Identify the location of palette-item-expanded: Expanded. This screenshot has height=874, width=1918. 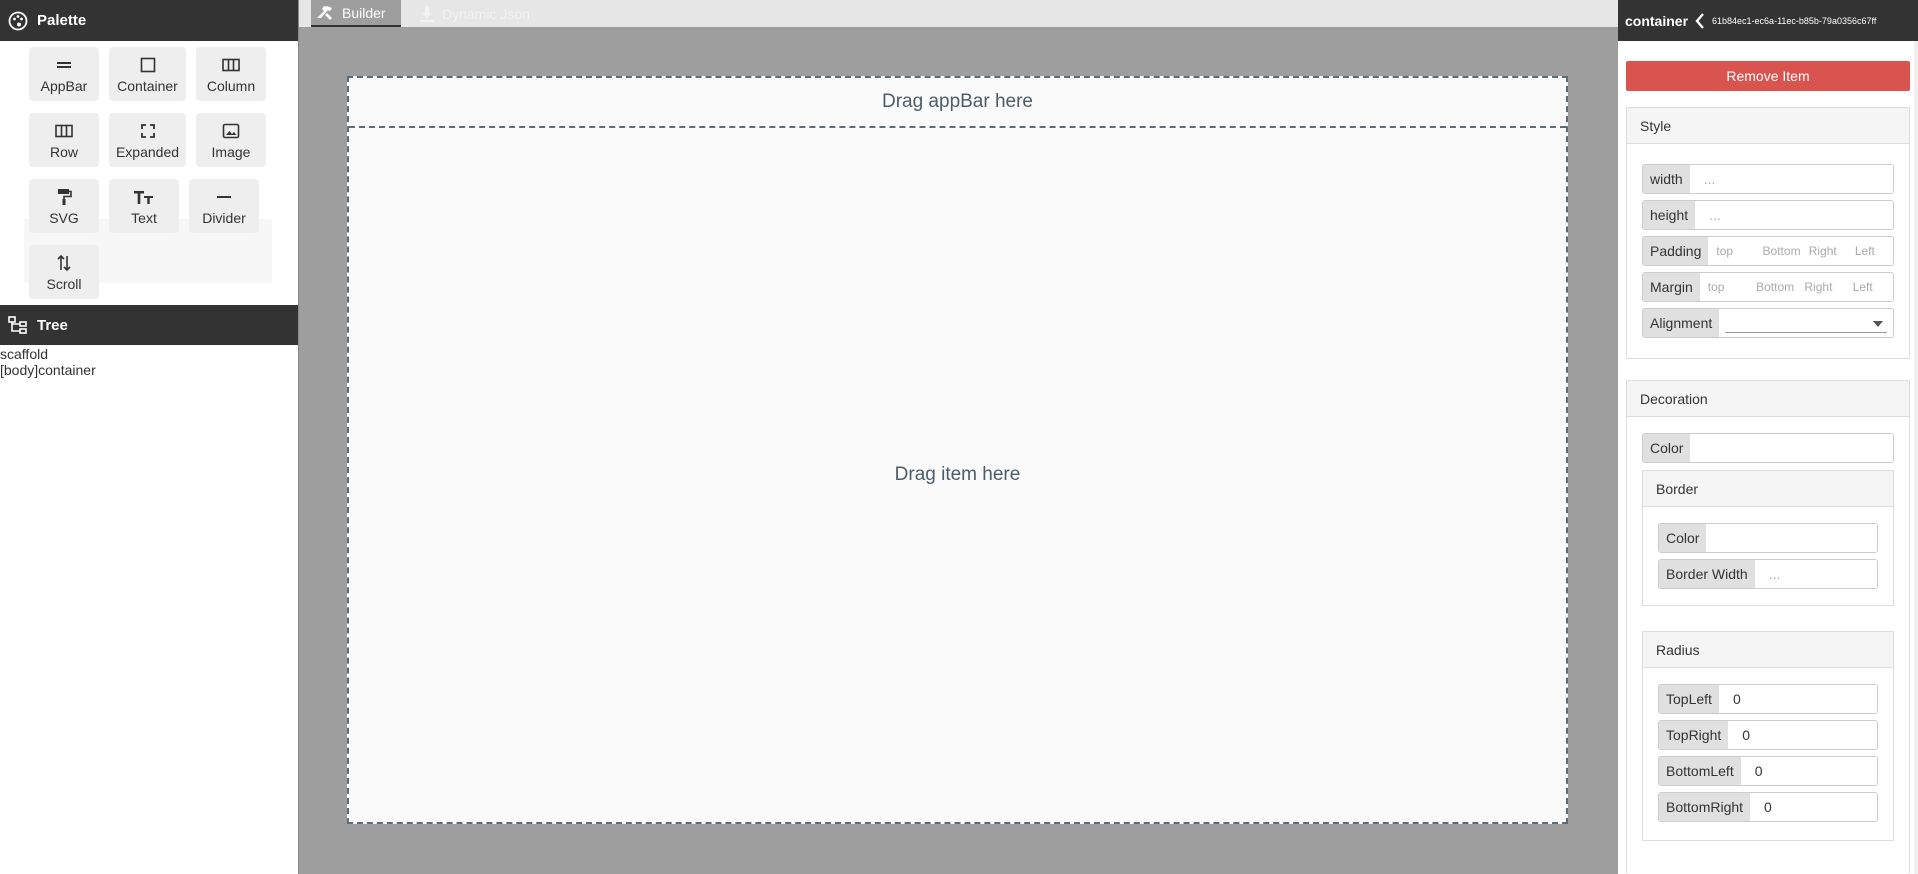
(147, 140).